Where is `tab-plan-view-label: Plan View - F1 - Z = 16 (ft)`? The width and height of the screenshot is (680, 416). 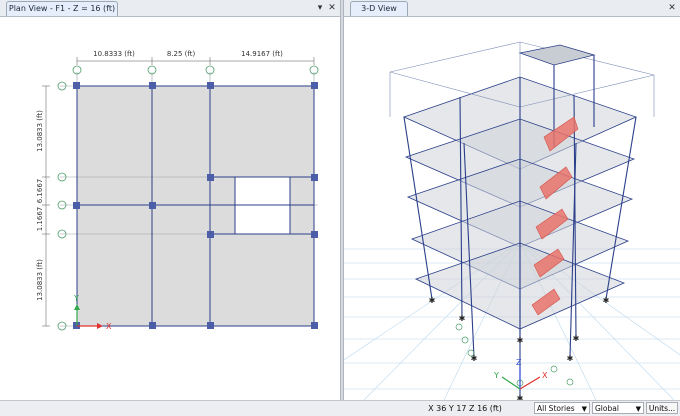 tab-plan-view-label: Plan View - F1 - Z = 16 (ft) is located at coordinates (62, 8).